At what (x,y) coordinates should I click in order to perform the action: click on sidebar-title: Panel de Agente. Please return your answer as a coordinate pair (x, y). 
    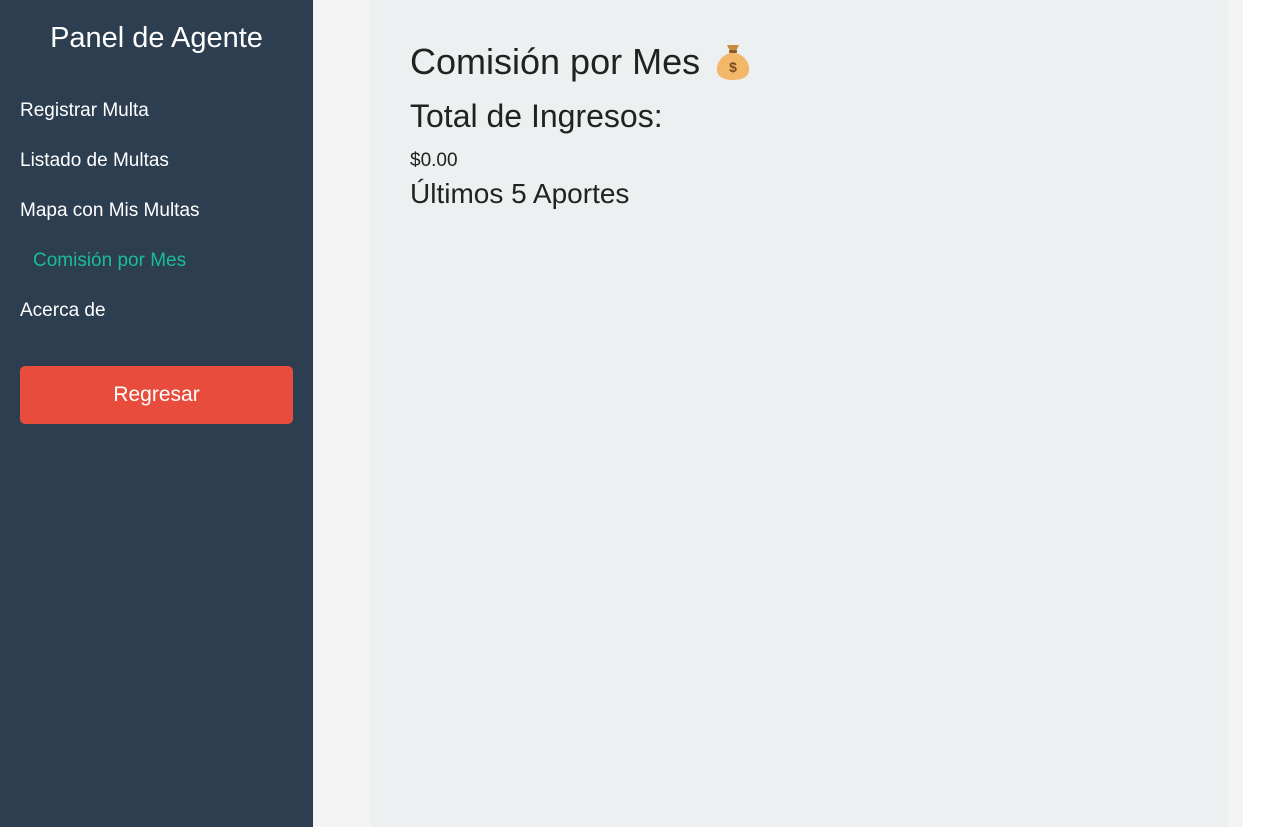
    Looking at the image, I should click on (156, 38).